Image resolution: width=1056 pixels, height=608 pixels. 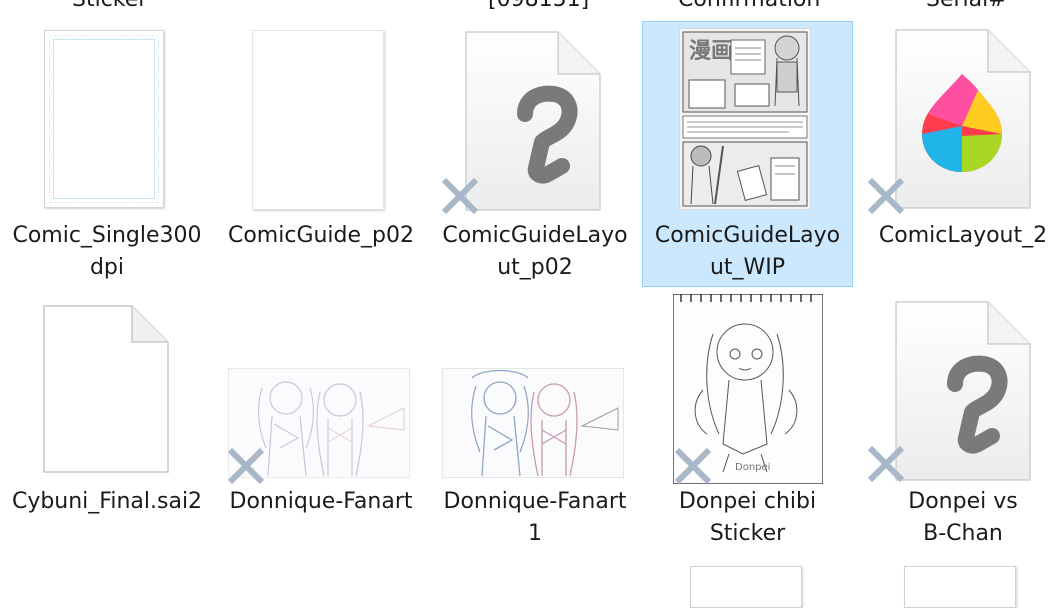 I want to click on file-label: Comic_Single300 dpi, so click(x=107, y=251).